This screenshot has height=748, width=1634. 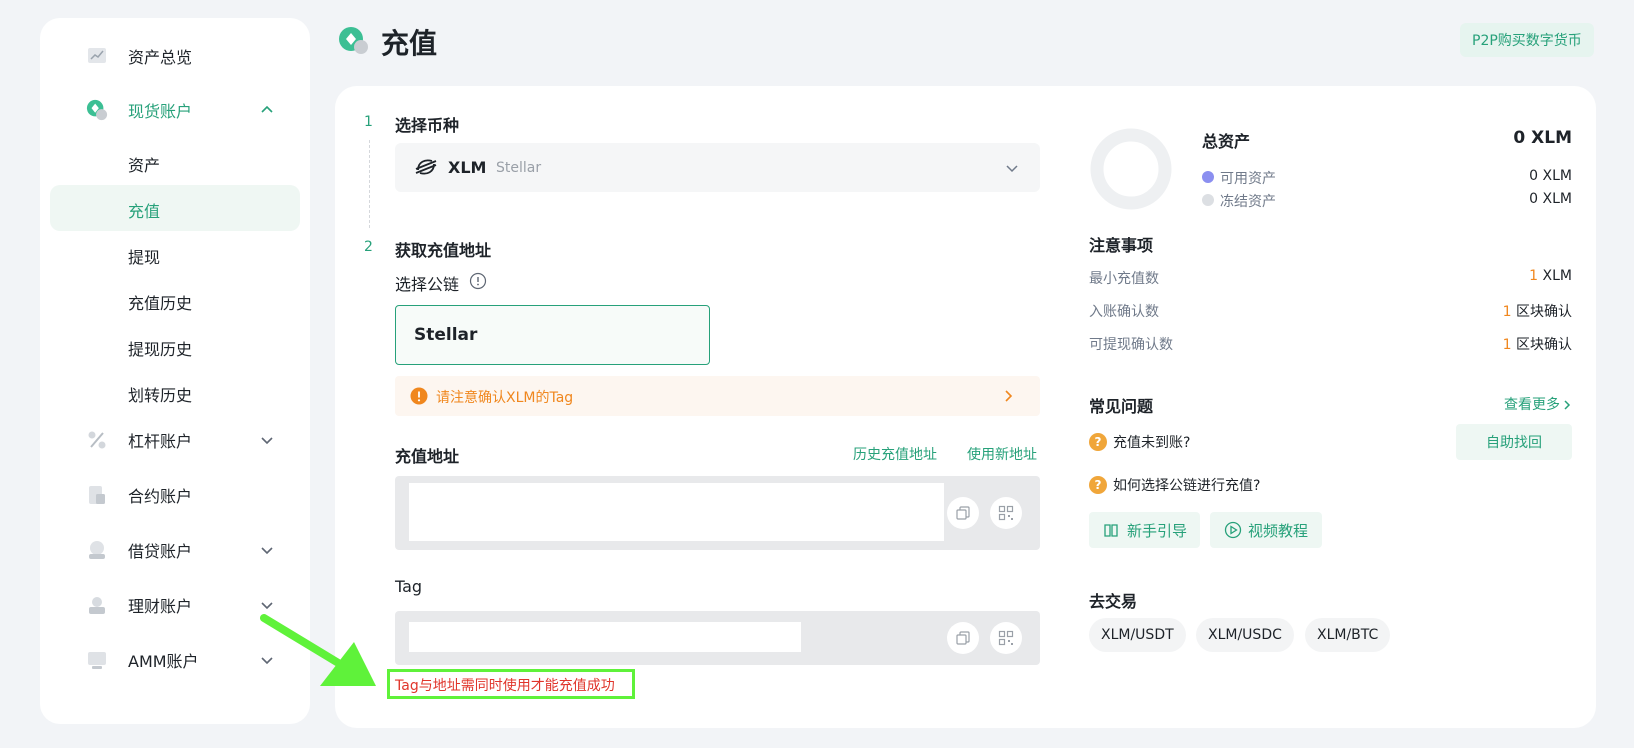 What do you see at coordinates (97, 110) in the screenshot?
I see `spot-icon` at bounding box center [97, 110].